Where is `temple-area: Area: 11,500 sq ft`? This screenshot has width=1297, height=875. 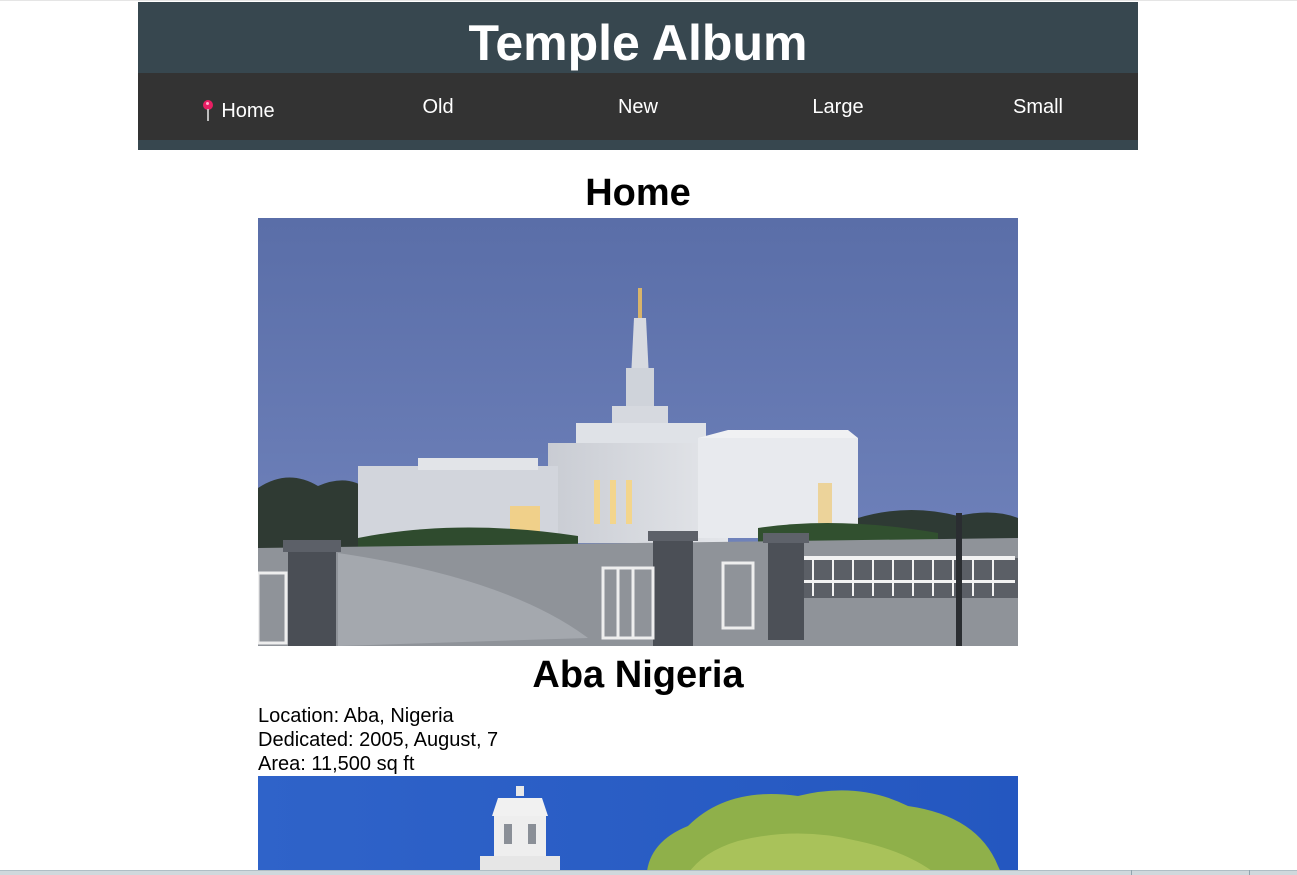
temple-area: Area: 11,500 sq ft is located at coordinates (336, 764).